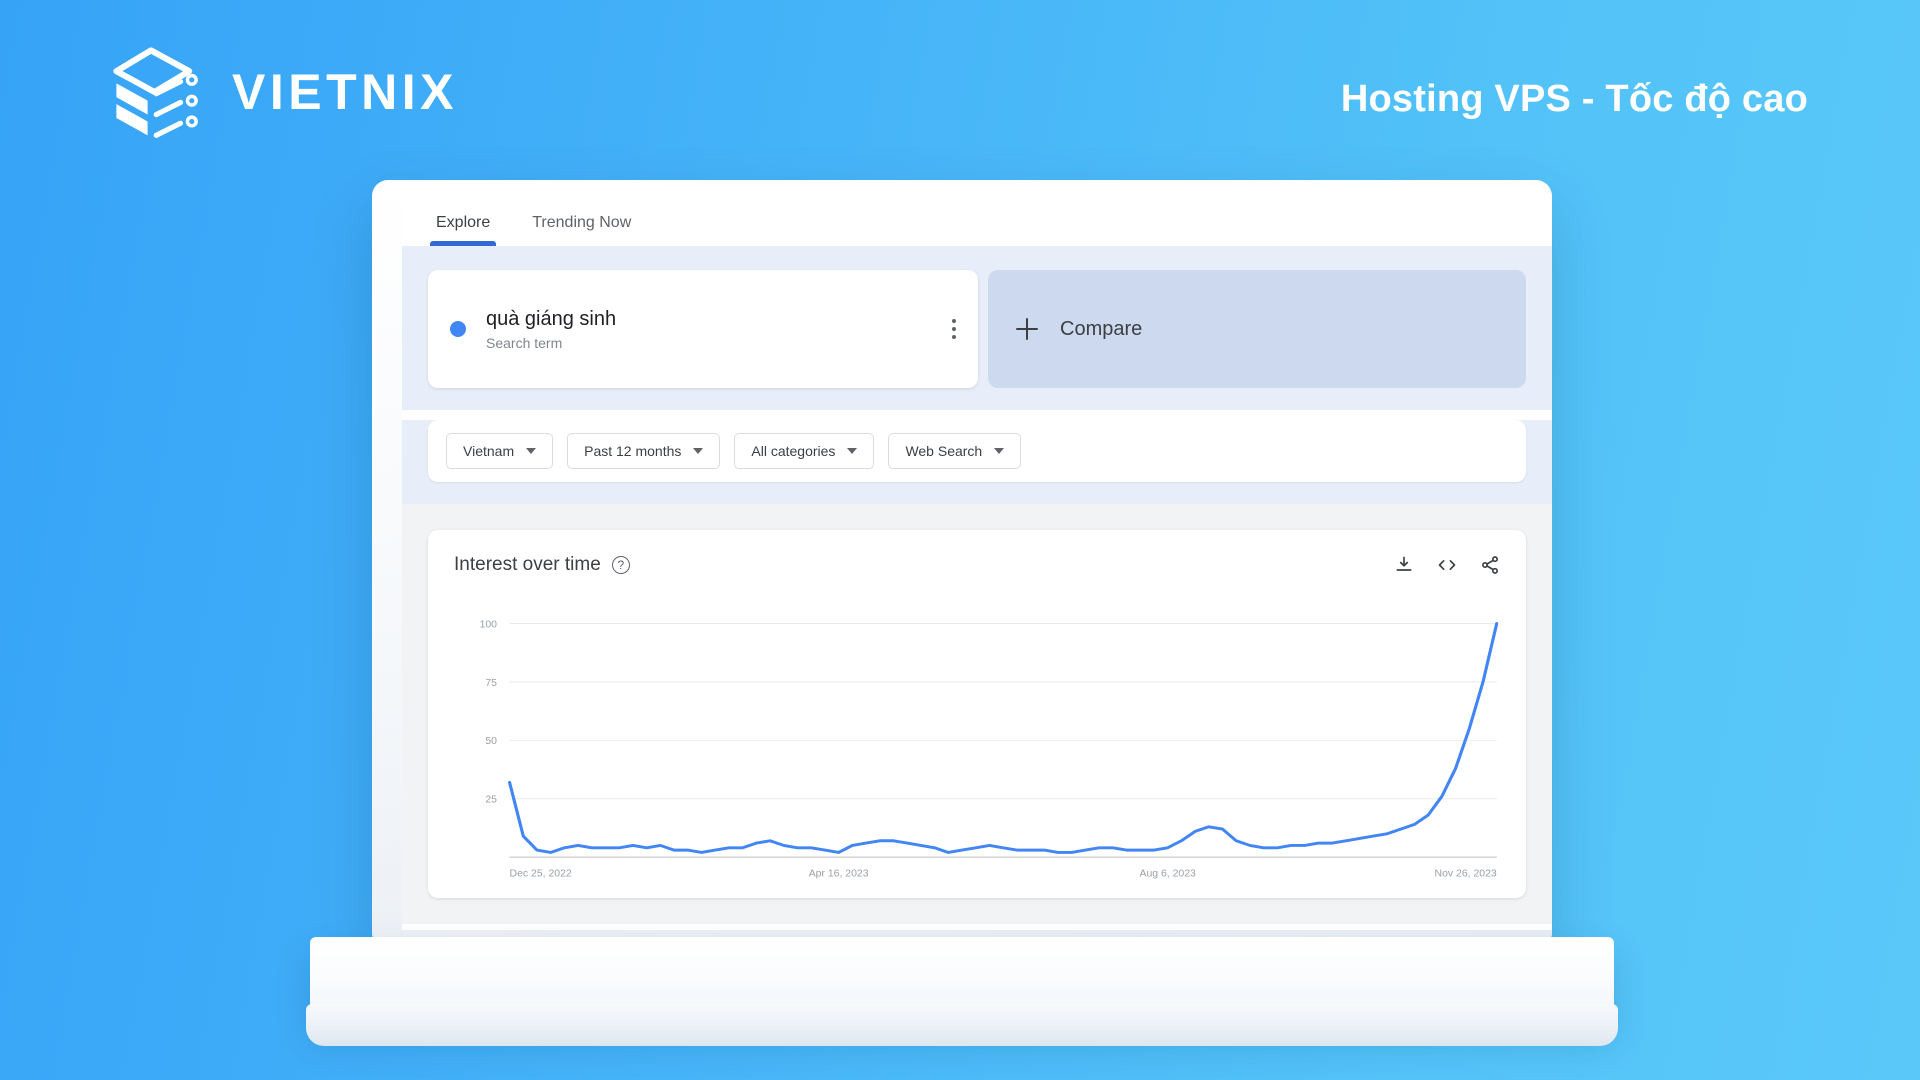 The height and width of the screenshot is (1080, 1920). I want to click on embed-code-icon, so click(1447, 565).